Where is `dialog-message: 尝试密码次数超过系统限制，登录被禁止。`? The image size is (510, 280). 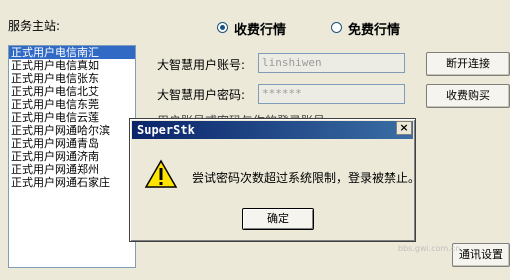
dialog-message: 尝试密码次数超过系统限制，登录被禁止。 is located at coordinates (306, 178).